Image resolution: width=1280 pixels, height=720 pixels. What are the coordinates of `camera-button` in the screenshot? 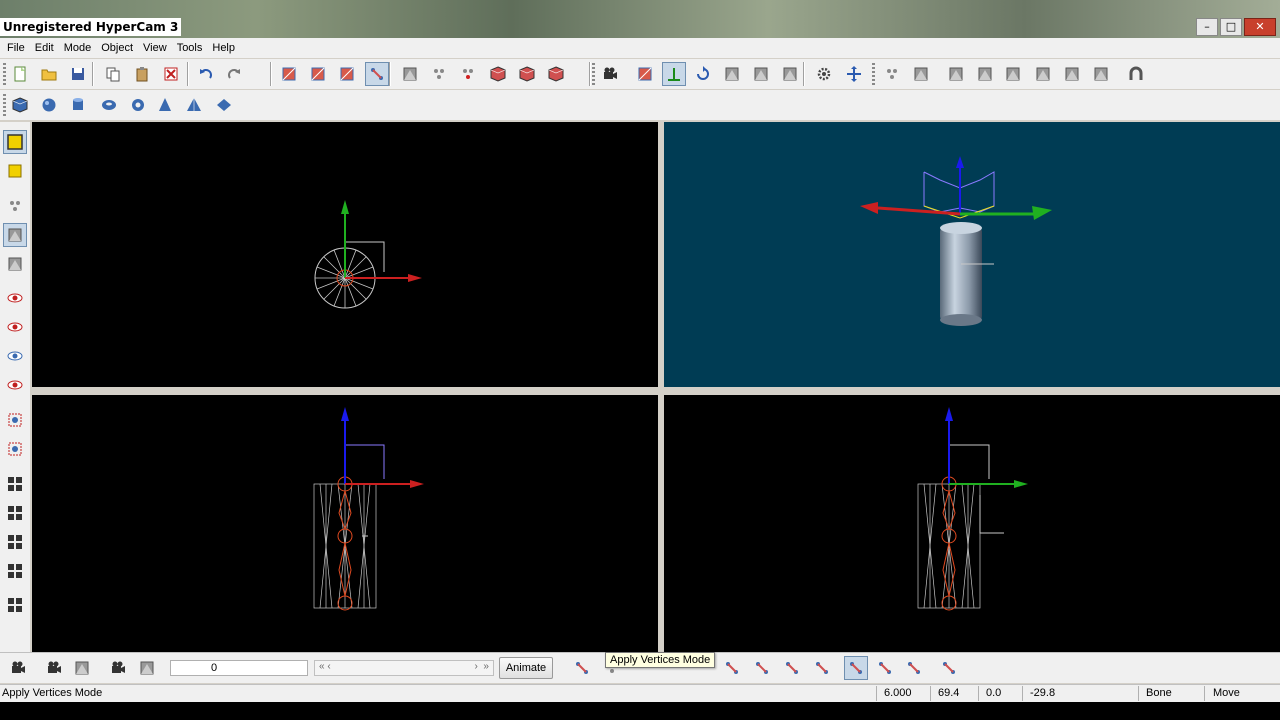 It's located at (610, 74).